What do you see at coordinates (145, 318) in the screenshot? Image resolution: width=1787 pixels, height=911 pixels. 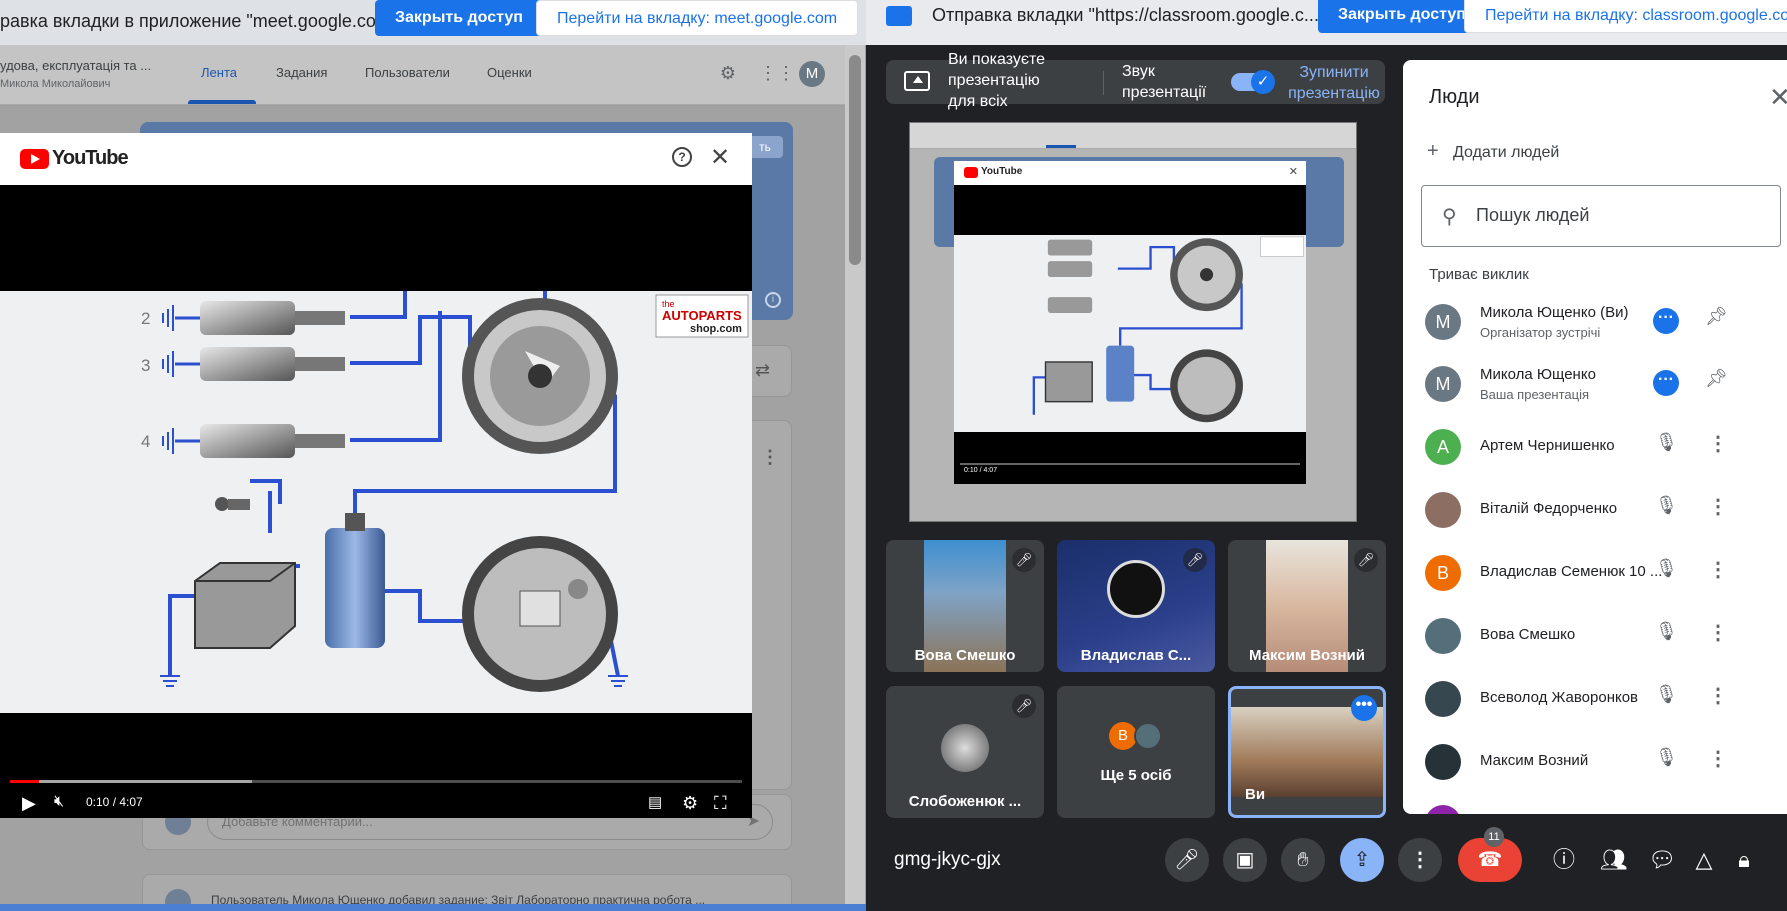 I see `plug-label-2: 2` at bounding box center [145, 318].